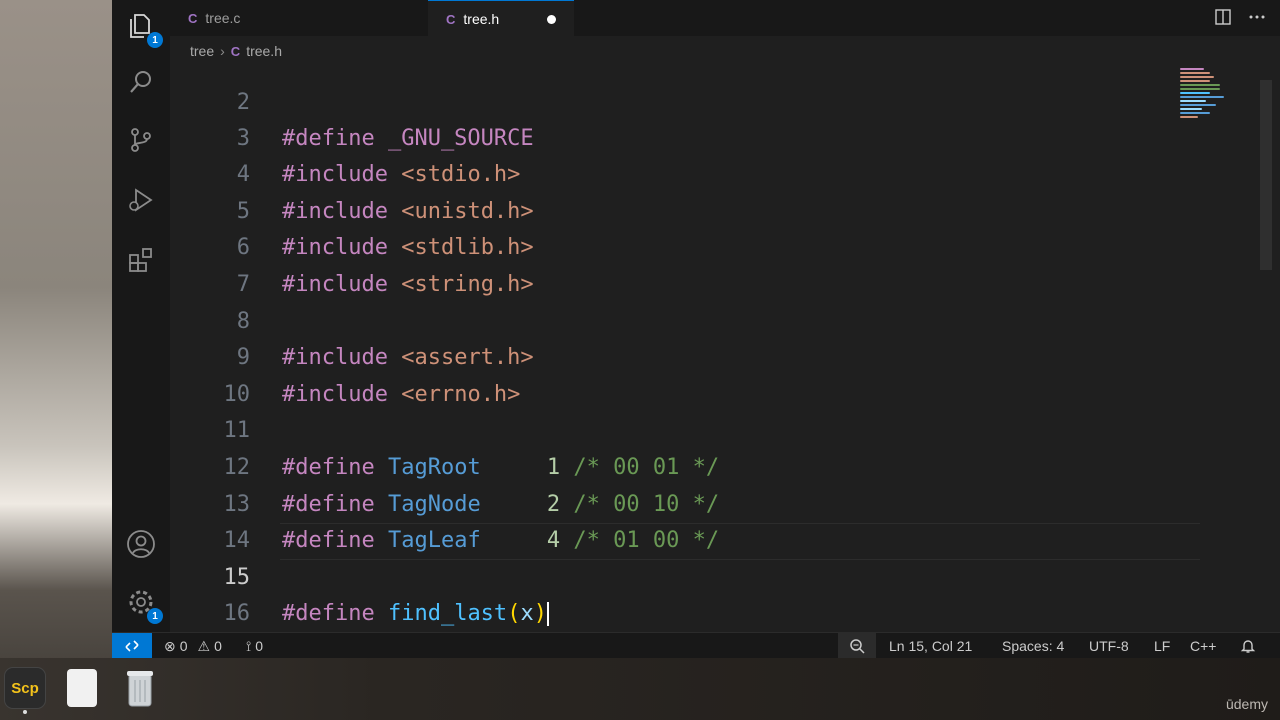 The width and height of the screenshot is (1280, 720). Describe the element at coordinates (155, 616) in the screenshot. I see `settings-badge: 1` at that location.